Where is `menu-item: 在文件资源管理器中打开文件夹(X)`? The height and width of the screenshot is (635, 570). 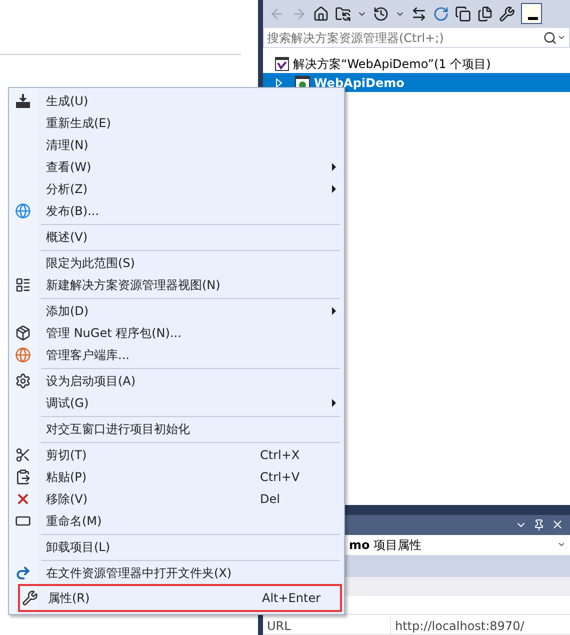 menu-item: 在文件资源管理器中打开文件夹(X) is located at coordinates (176, 573).